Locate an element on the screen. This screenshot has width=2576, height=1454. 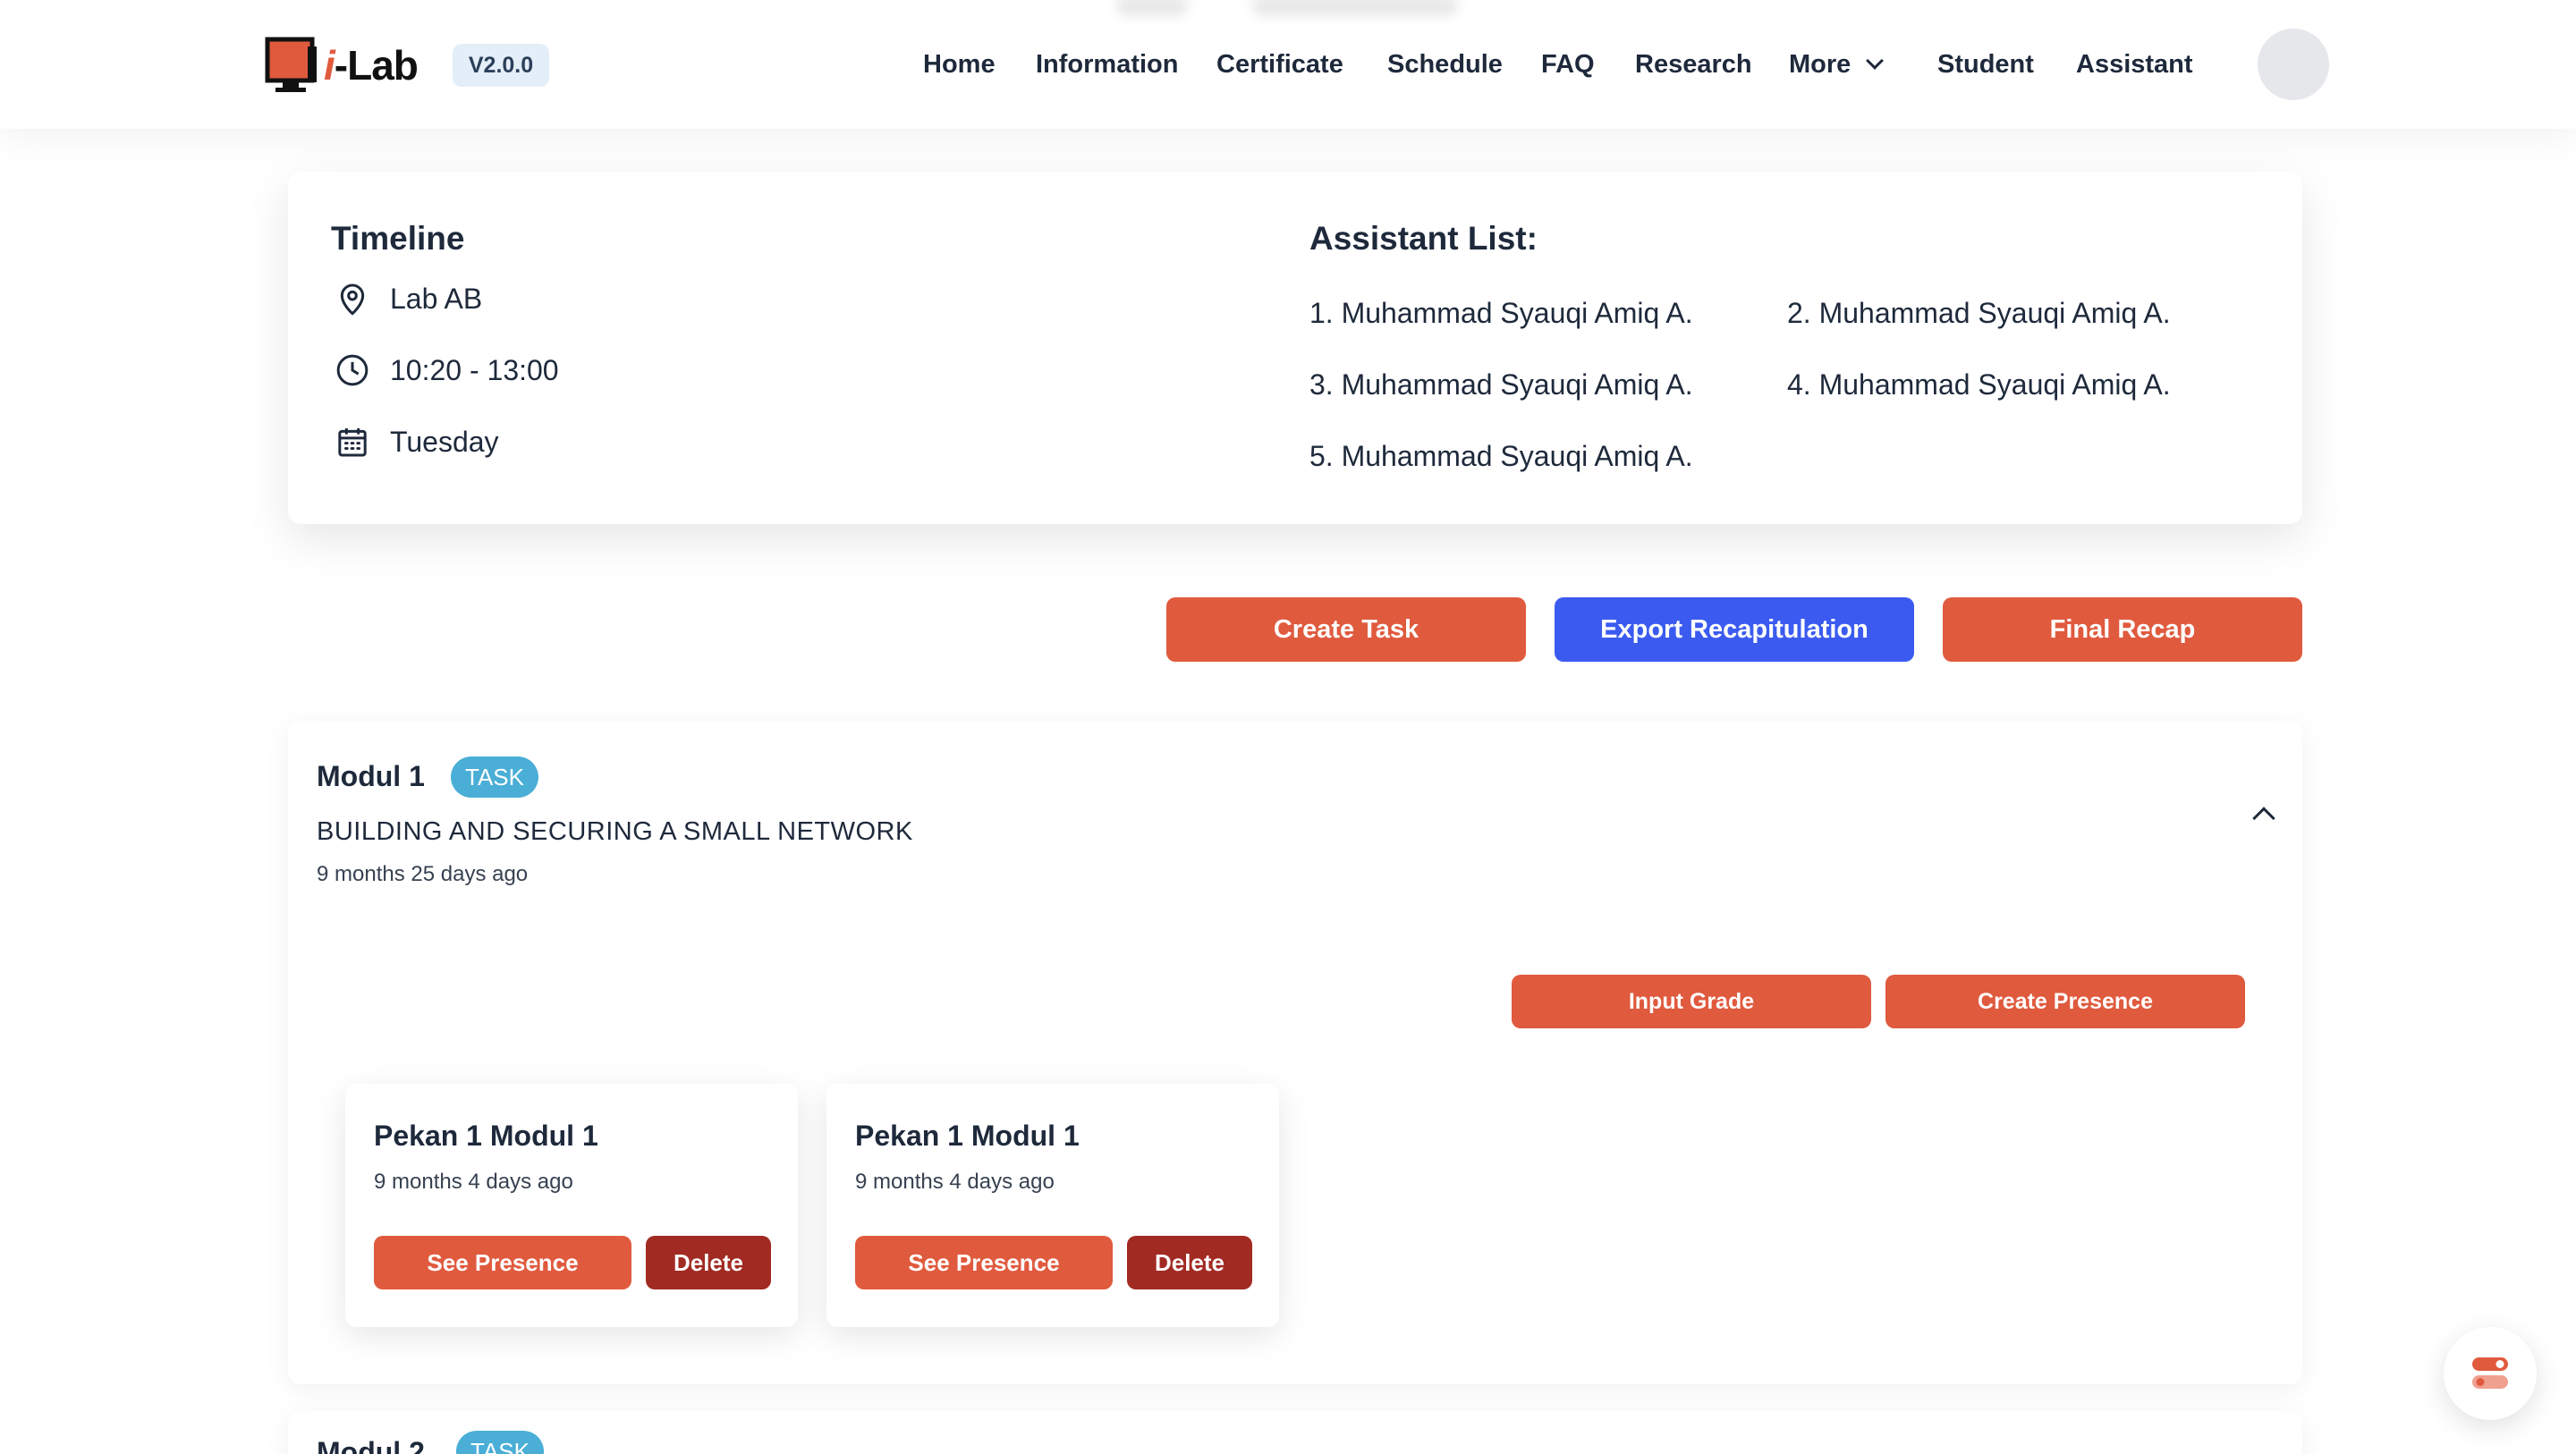
assistant-list-title: Assistant List: is located at coordinates (1423, 239).